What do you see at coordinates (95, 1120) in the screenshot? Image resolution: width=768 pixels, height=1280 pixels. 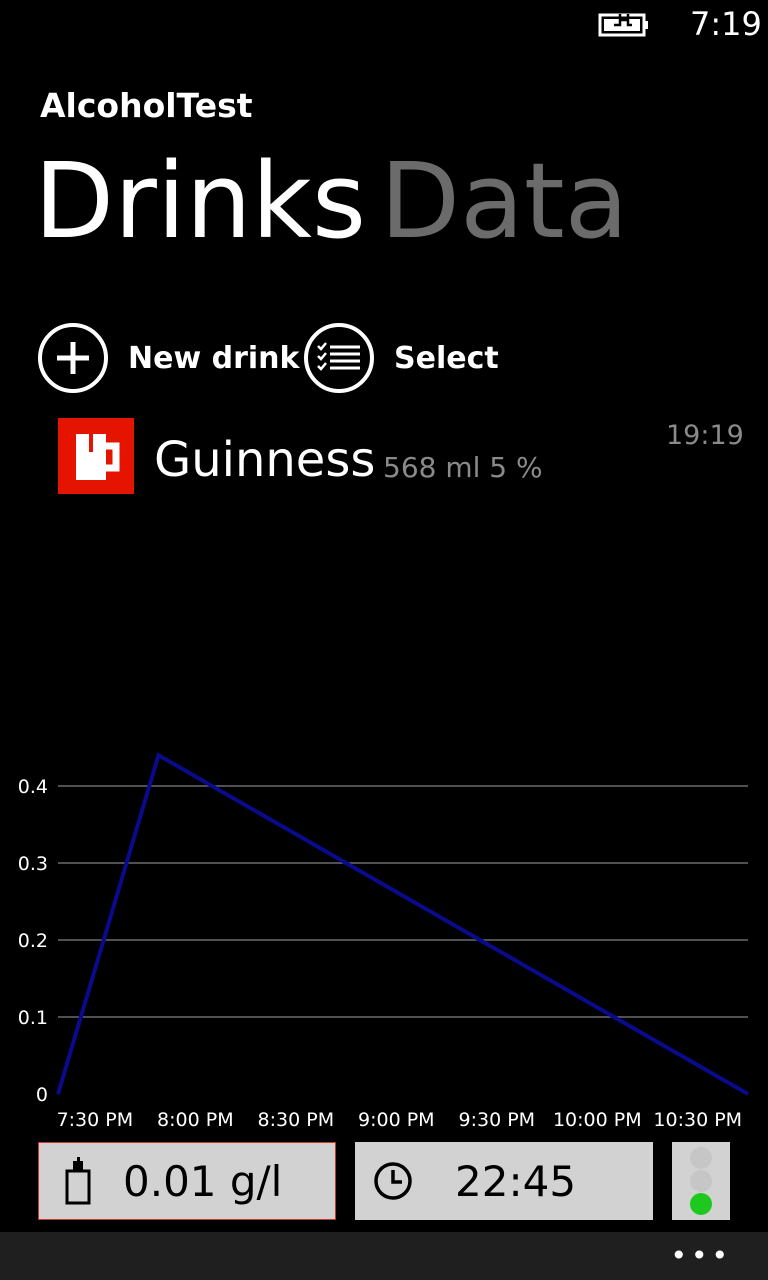 I see `x-tick-label: 7:30 PM` at bounding box center [95, 1120].